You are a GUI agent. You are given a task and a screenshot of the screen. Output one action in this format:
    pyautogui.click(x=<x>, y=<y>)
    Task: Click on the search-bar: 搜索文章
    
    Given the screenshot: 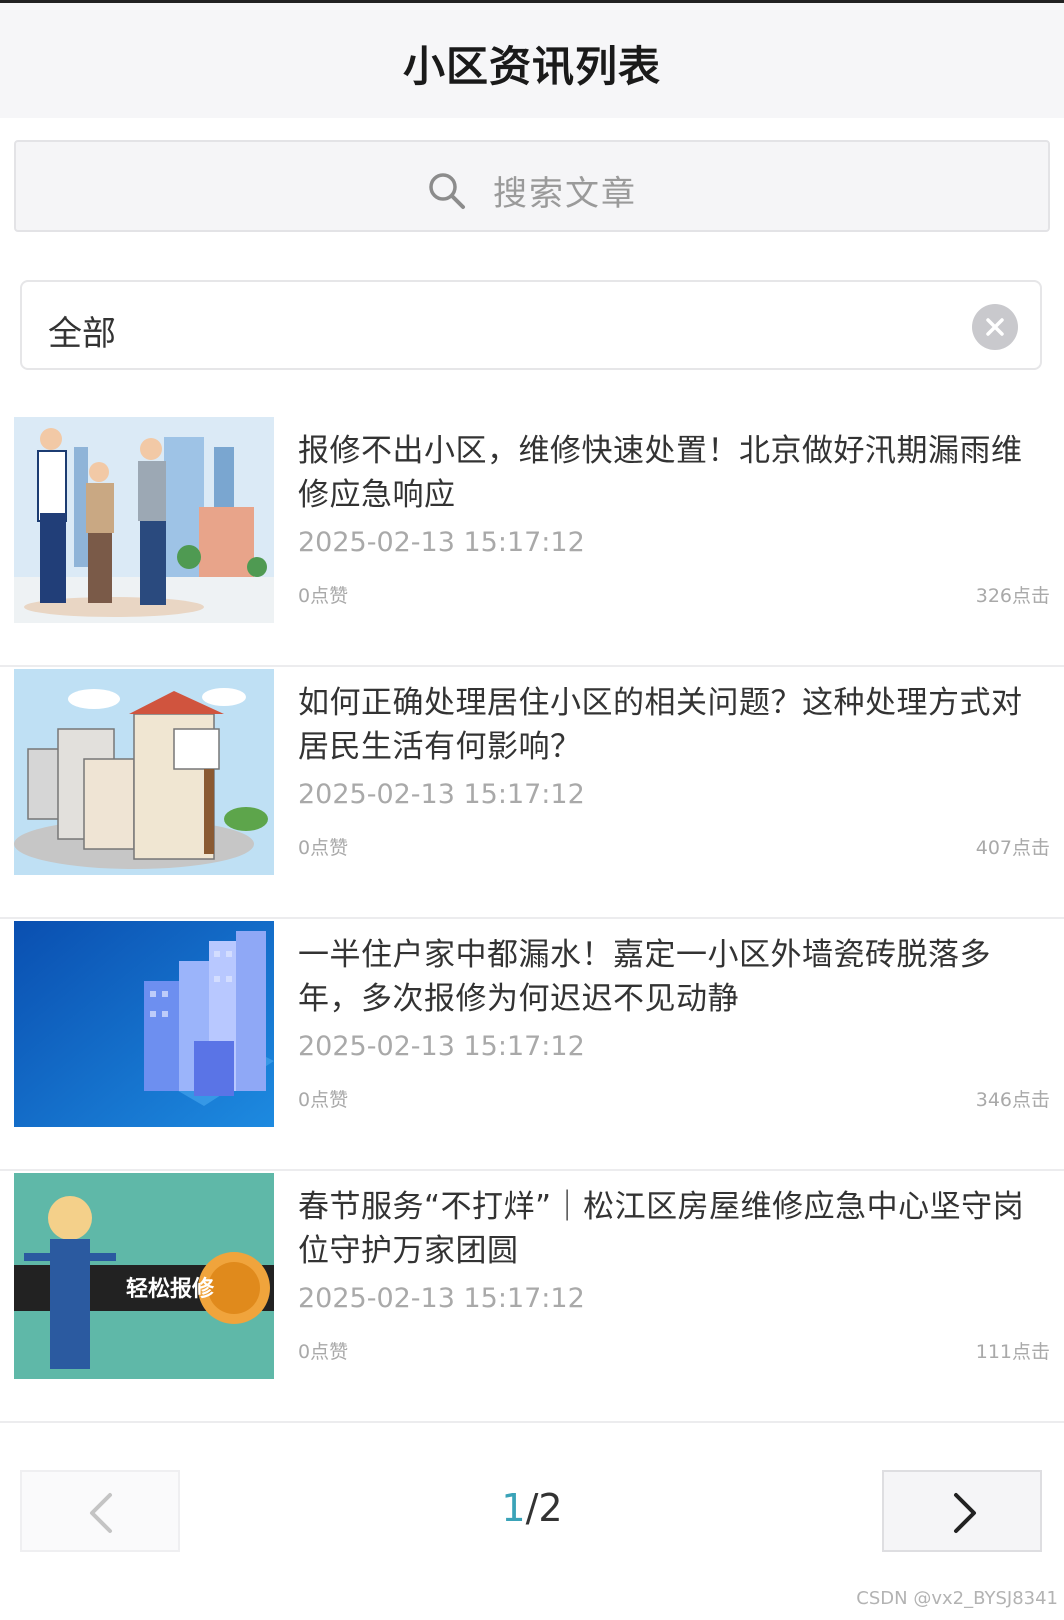 What is the action you would take?
    pyautogui.click(x=532, y=186)
    